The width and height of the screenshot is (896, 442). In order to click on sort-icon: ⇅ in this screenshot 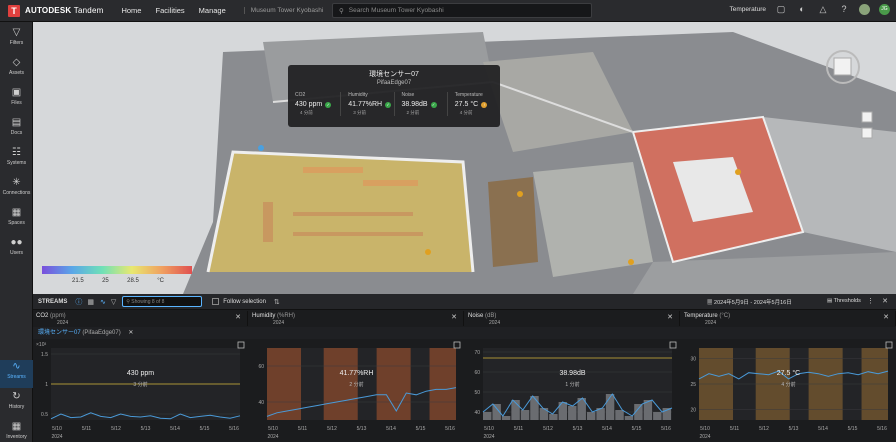, I will do `click(277, 302)`.